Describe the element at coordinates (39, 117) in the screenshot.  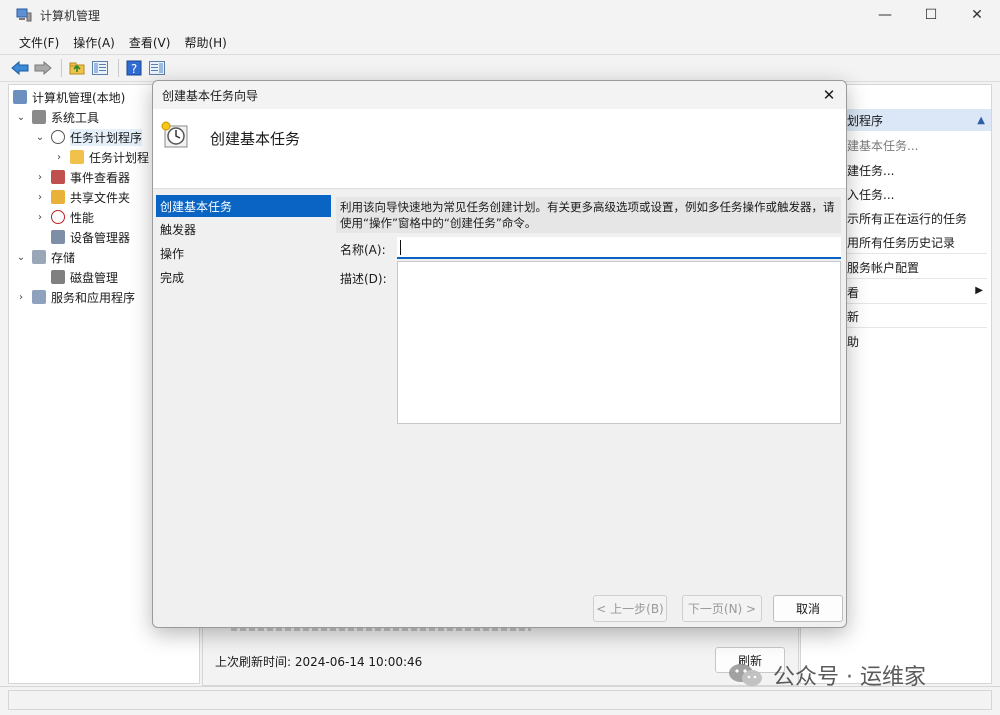
I see `tools-icon` at that location.